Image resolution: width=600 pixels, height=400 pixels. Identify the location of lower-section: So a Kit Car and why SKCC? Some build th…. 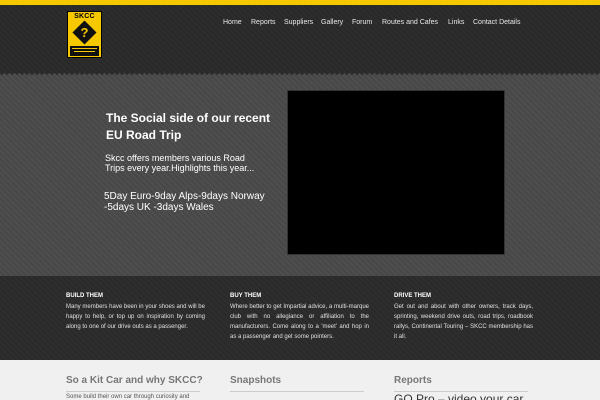
(300, 380).